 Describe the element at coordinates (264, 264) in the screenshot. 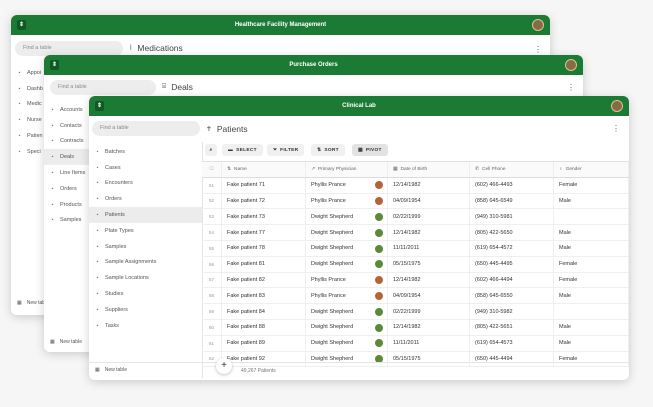

I see `cell-name: Fake patient 81` at that location.